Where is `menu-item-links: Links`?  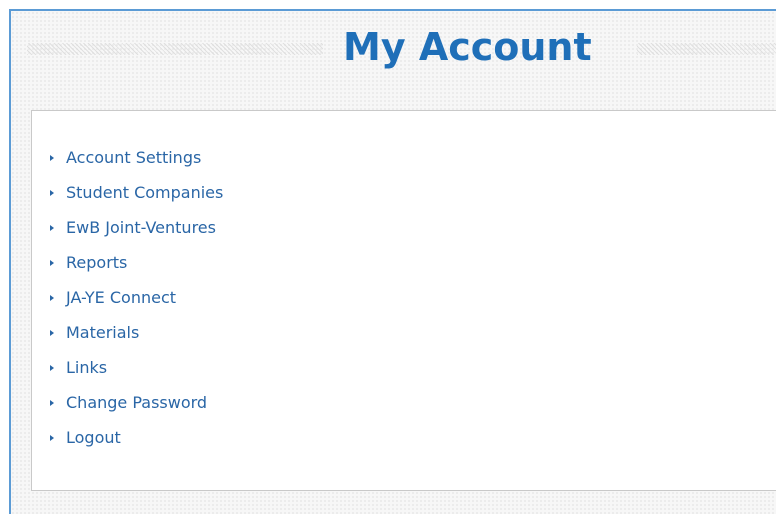 menu-item-links: Links is located at coordinates (413, 367).